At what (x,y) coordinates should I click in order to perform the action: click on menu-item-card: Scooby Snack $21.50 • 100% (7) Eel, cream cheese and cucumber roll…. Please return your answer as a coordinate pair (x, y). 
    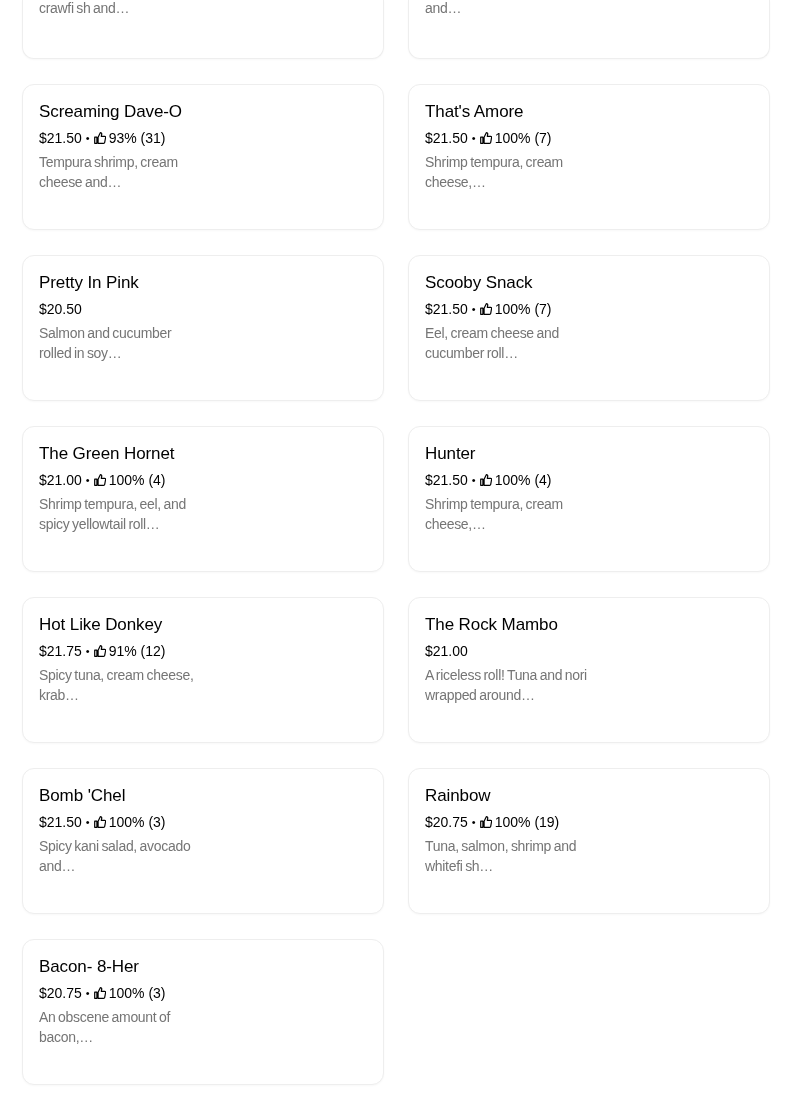
    Looking at the image, I should click on (589, 328).